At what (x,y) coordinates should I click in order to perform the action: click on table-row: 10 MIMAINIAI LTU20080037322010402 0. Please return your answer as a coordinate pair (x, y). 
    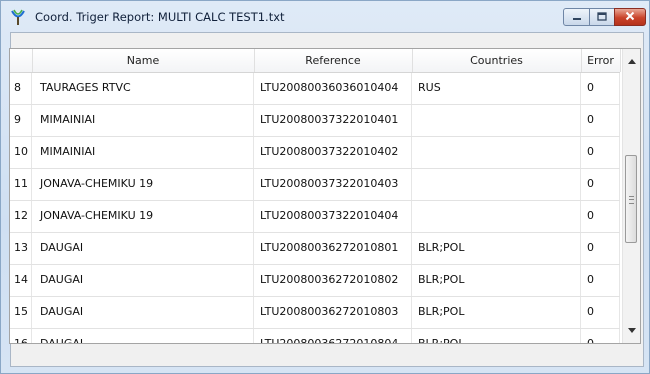
    Looking at the image, I should click on (315, 153).